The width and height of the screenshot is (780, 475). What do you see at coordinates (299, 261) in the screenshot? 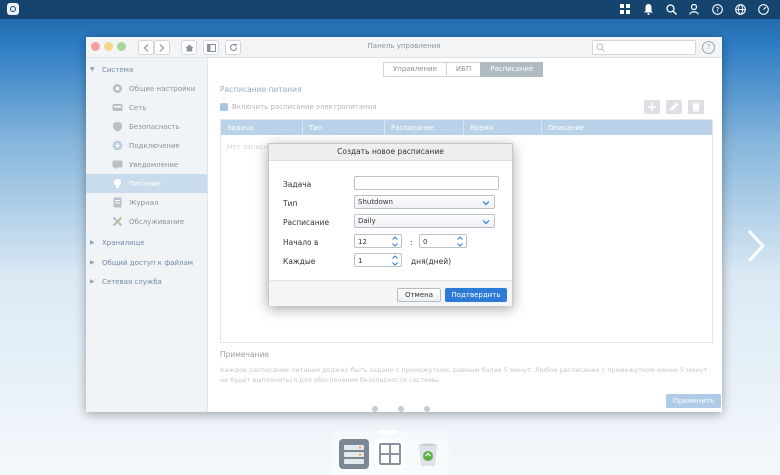
I see `every-label: Каждые` at bounding box center [299, 261].